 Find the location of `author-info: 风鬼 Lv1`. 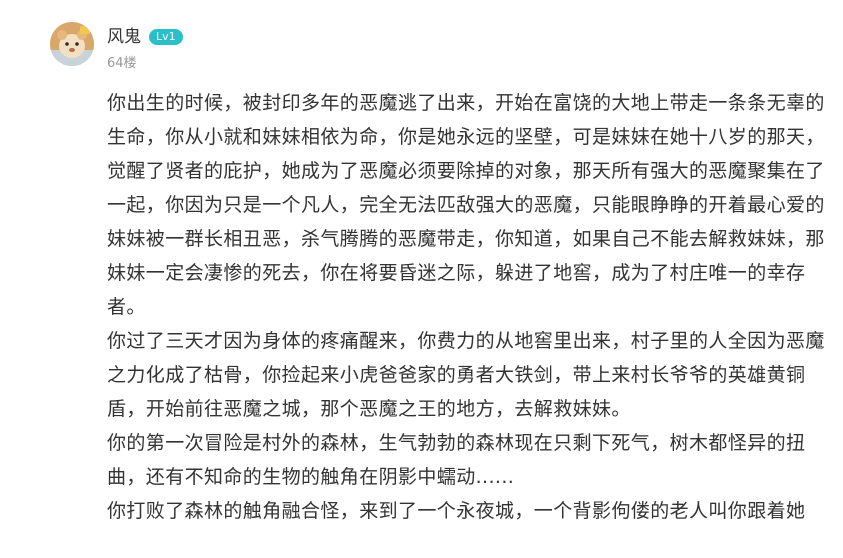

author-info: 风鬼 Lv1 is located at coordinates (145, 37).